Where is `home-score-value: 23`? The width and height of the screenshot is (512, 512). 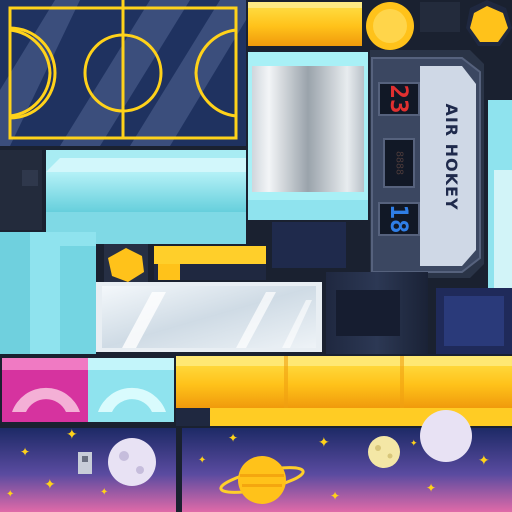
home-score-value: 23 is located at coordinates (399, 99).